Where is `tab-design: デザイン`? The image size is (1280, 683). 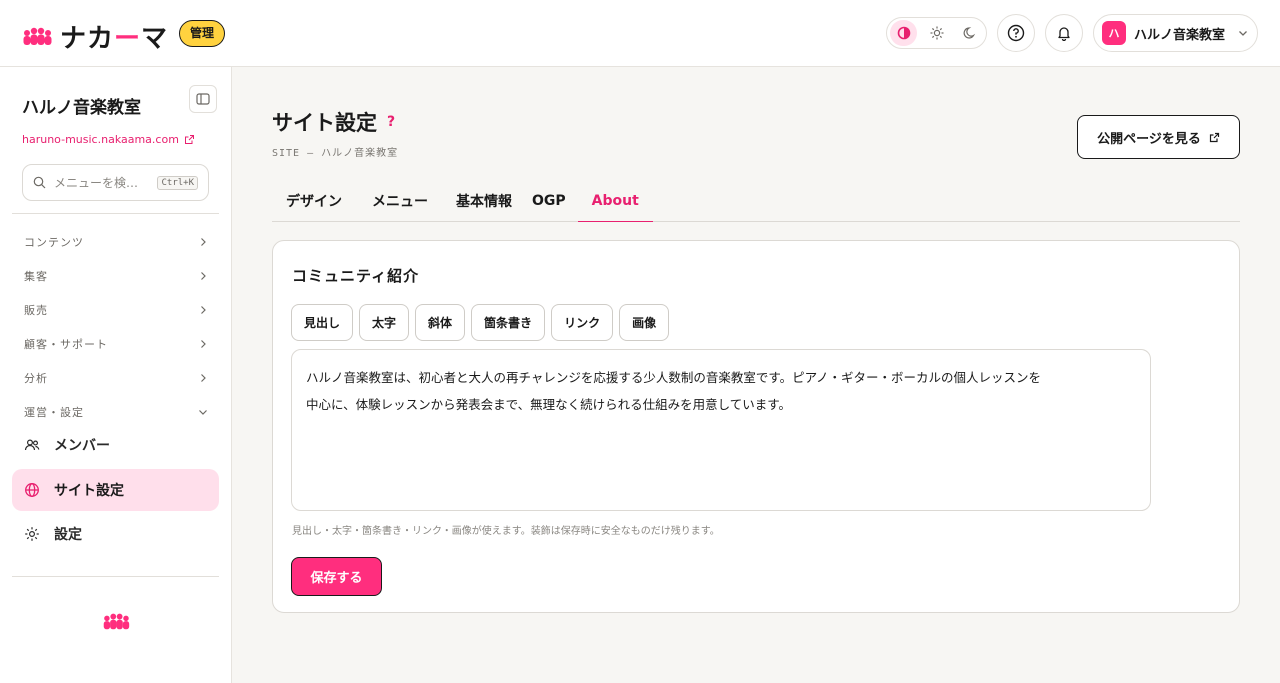
tab-design: デザイン is located at coordinates (314, 201).